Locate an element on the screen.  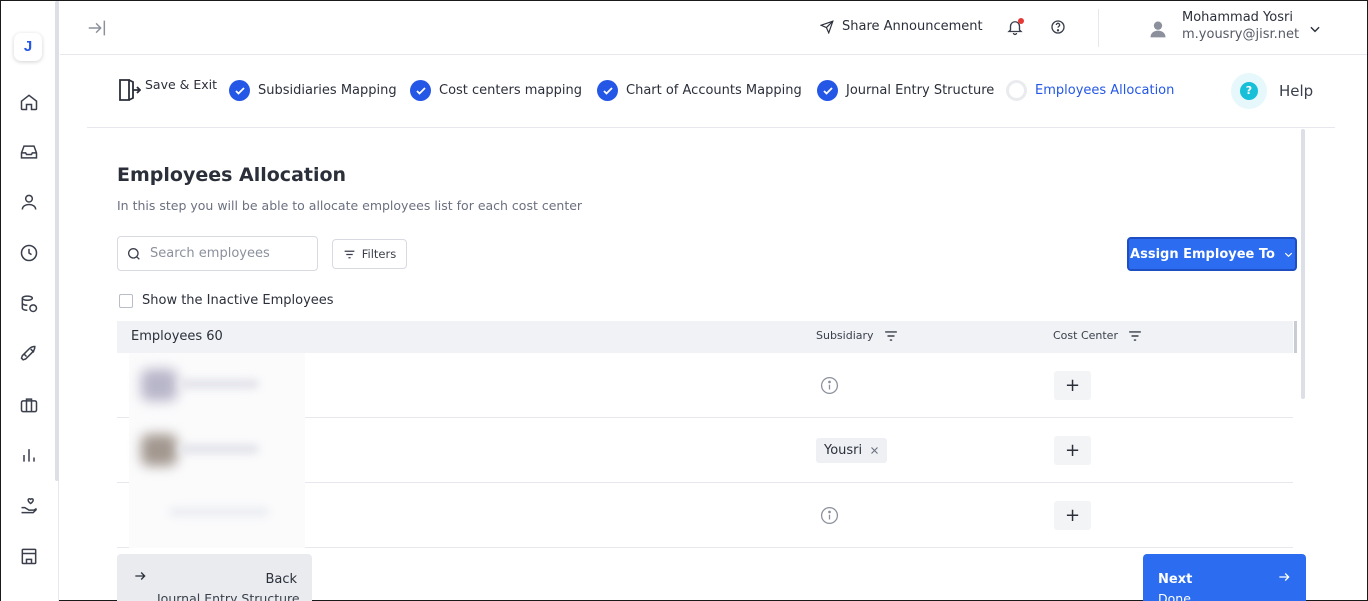
notifications-bell-icon is located at coordinates (1015, 29).